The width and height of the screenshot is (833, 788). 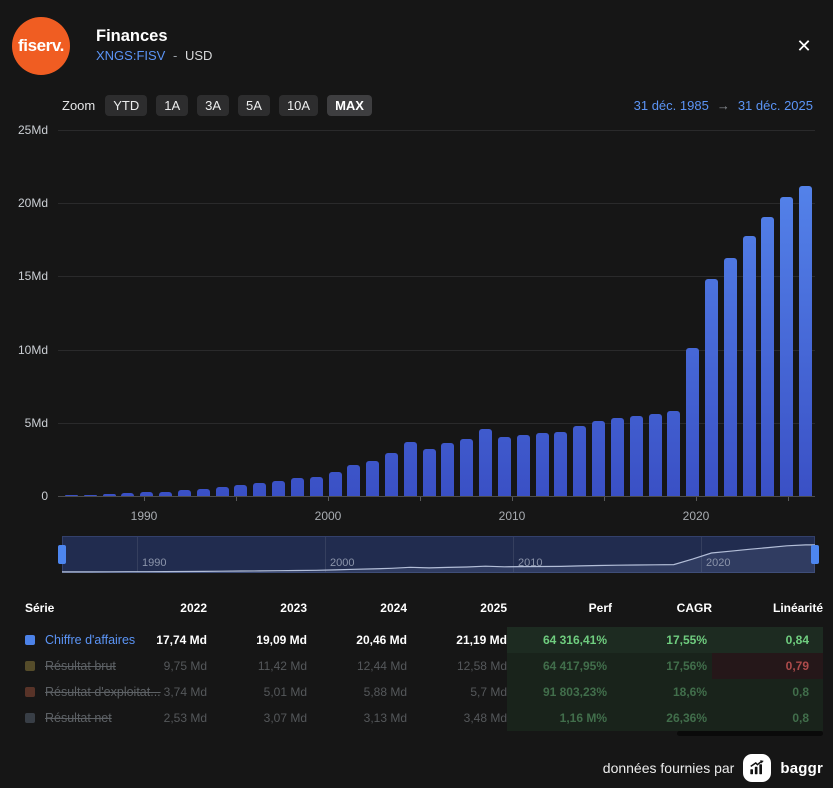 I want to click on series-toggle: Résultat brut, so click(x=87, y=666).